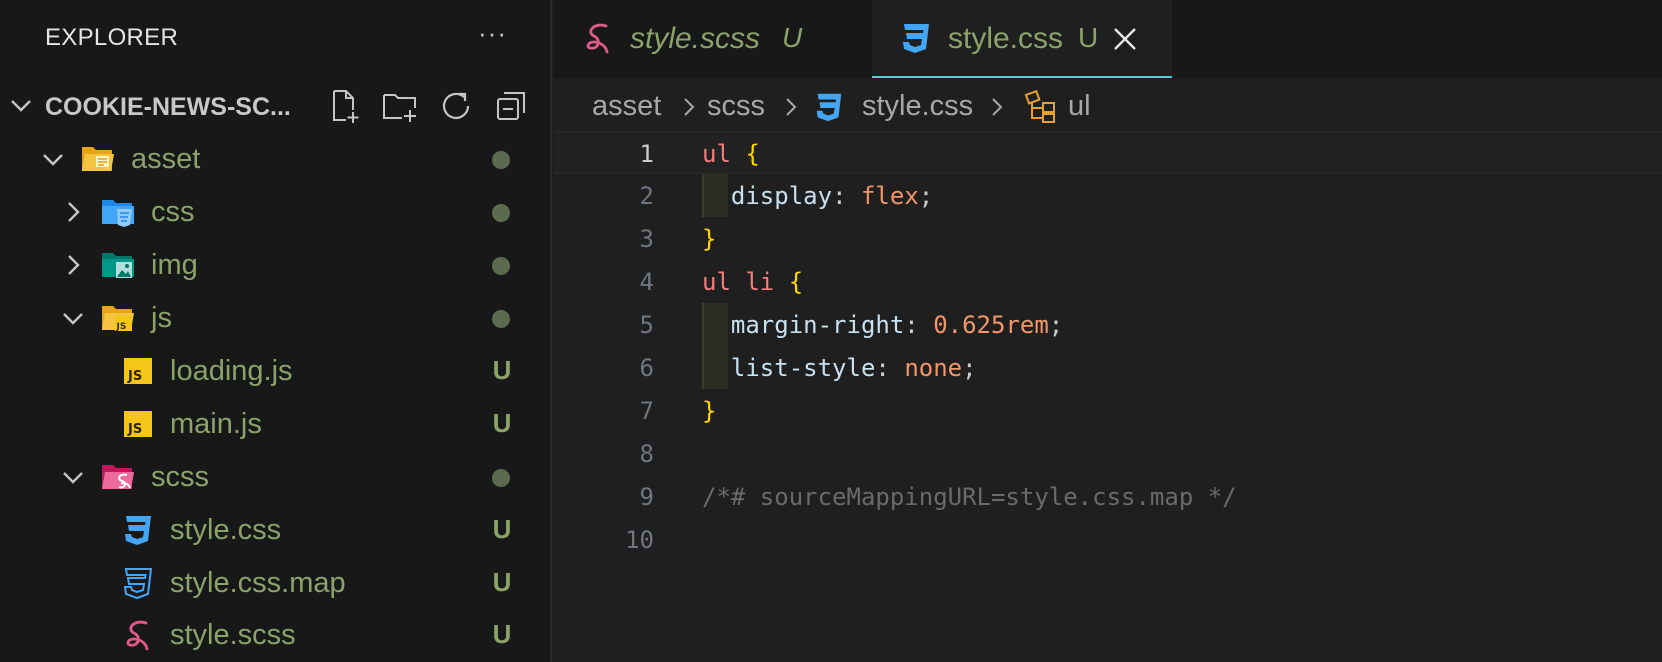  Describe the element at coordinates (781, 196) in the screenshot. I see `property-token: display` at that location.